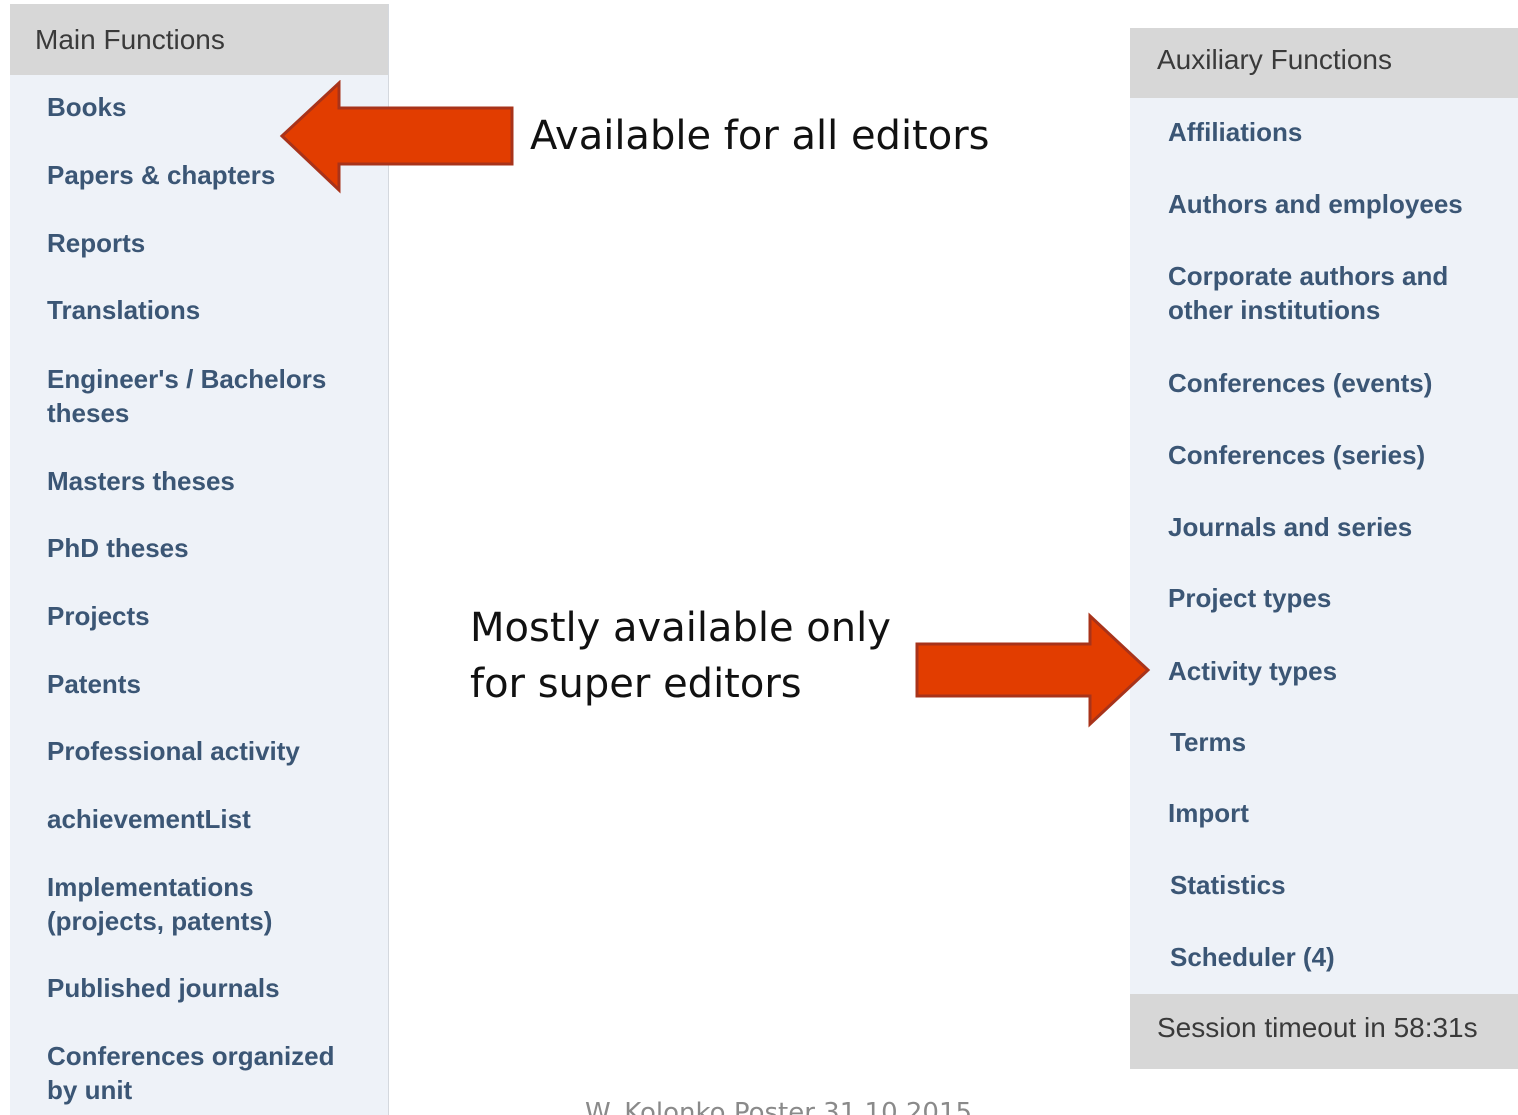  I want to click on menu-item-label-line2: by unit, so click(90, 1090).